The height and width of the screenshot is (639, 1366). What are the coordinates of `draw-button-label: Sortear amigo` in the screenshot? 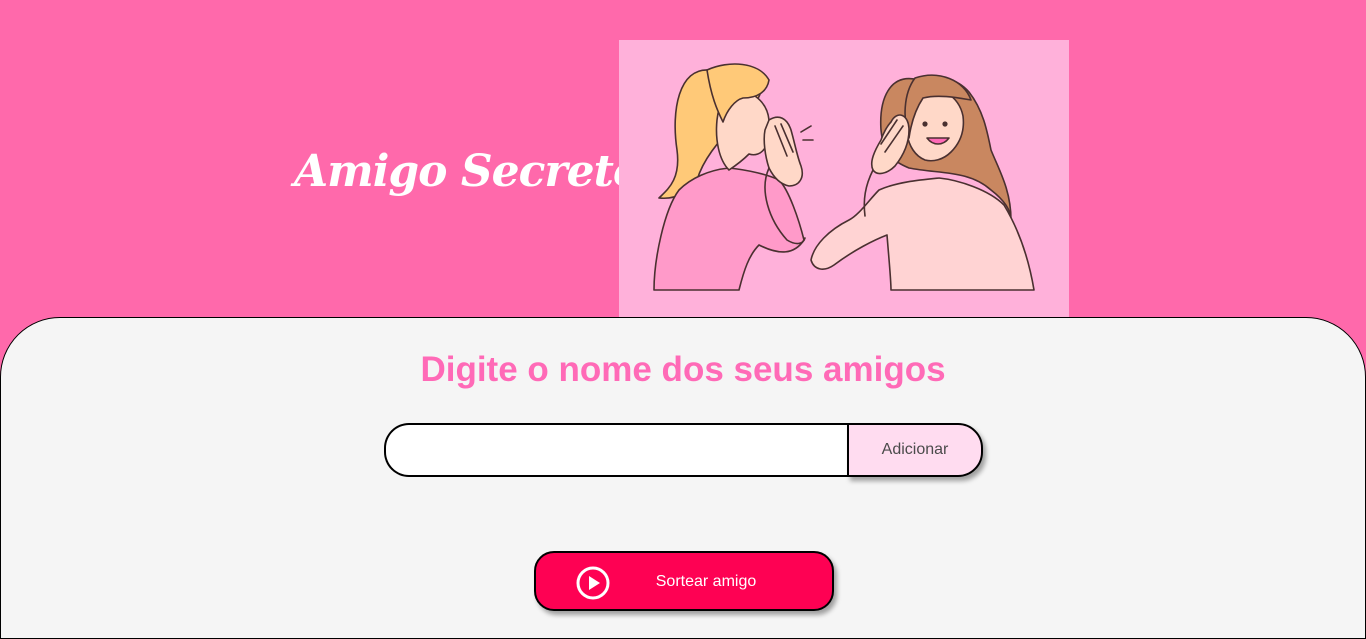 It's located at (706, 581).